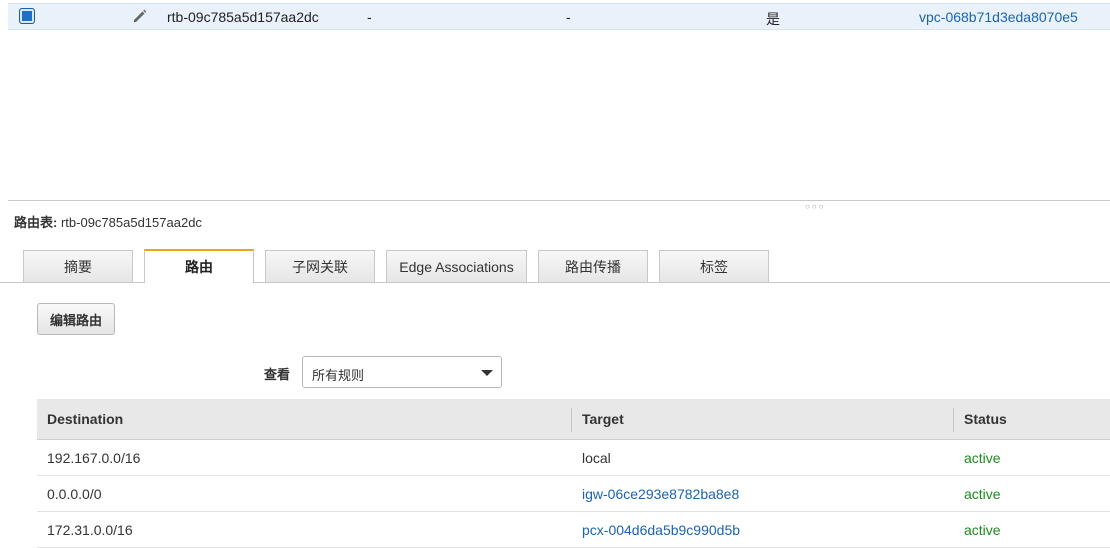  I want to click on tab-route-propagation-label: 路由传播, so click(593, 266).